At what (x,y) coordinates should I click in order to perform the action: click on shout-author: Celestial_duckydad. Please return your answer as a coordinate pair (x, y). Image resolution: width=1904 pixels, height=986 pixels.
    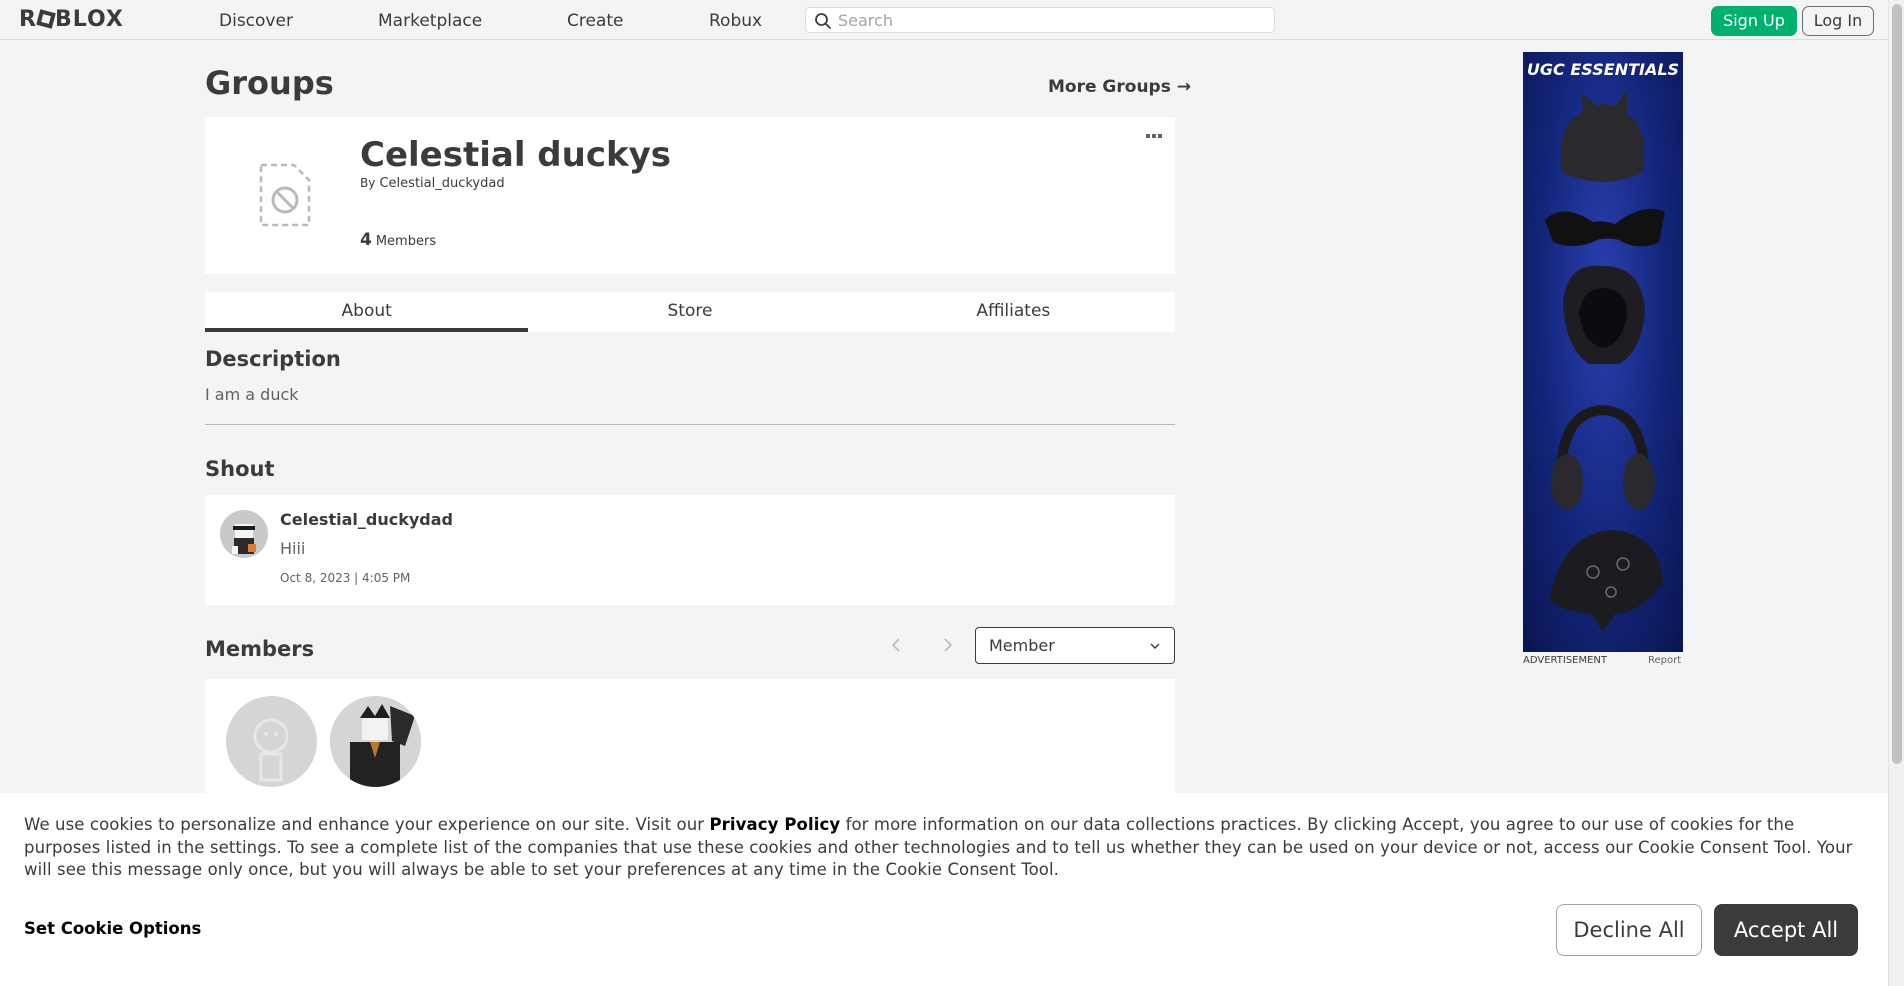
    Looking at the image, I should click on (366, 519).